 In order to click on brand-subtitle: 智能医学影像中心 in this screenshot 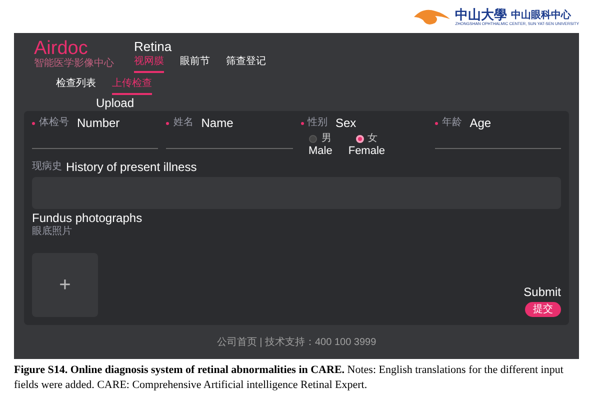, I will do `click(74, 64)`.